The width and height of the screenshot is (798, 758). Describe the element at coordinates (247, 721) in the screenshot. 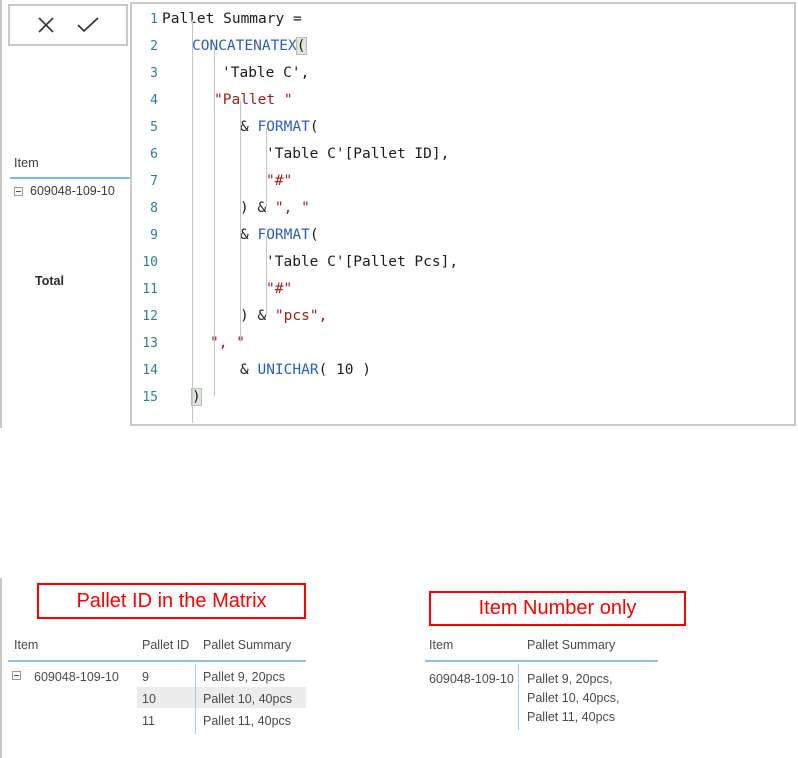

I see `cell-pallet-summary: Pallet 11, 40pcs` at that location.